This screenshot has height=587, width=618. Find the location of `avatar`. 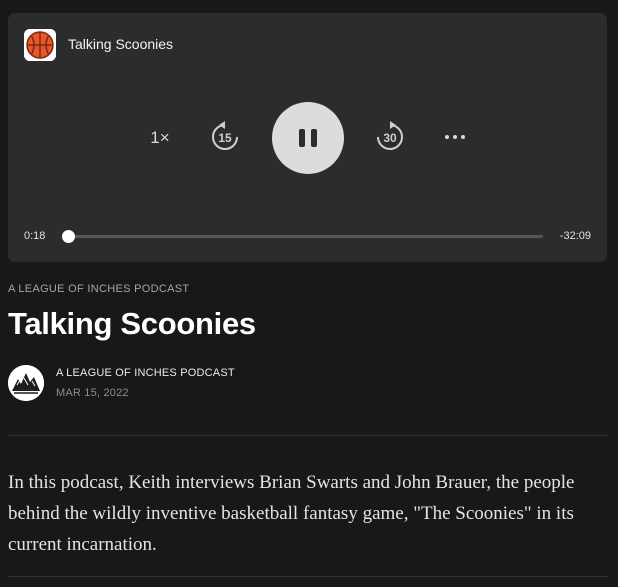

avatar is located at coordinates (26, 383).